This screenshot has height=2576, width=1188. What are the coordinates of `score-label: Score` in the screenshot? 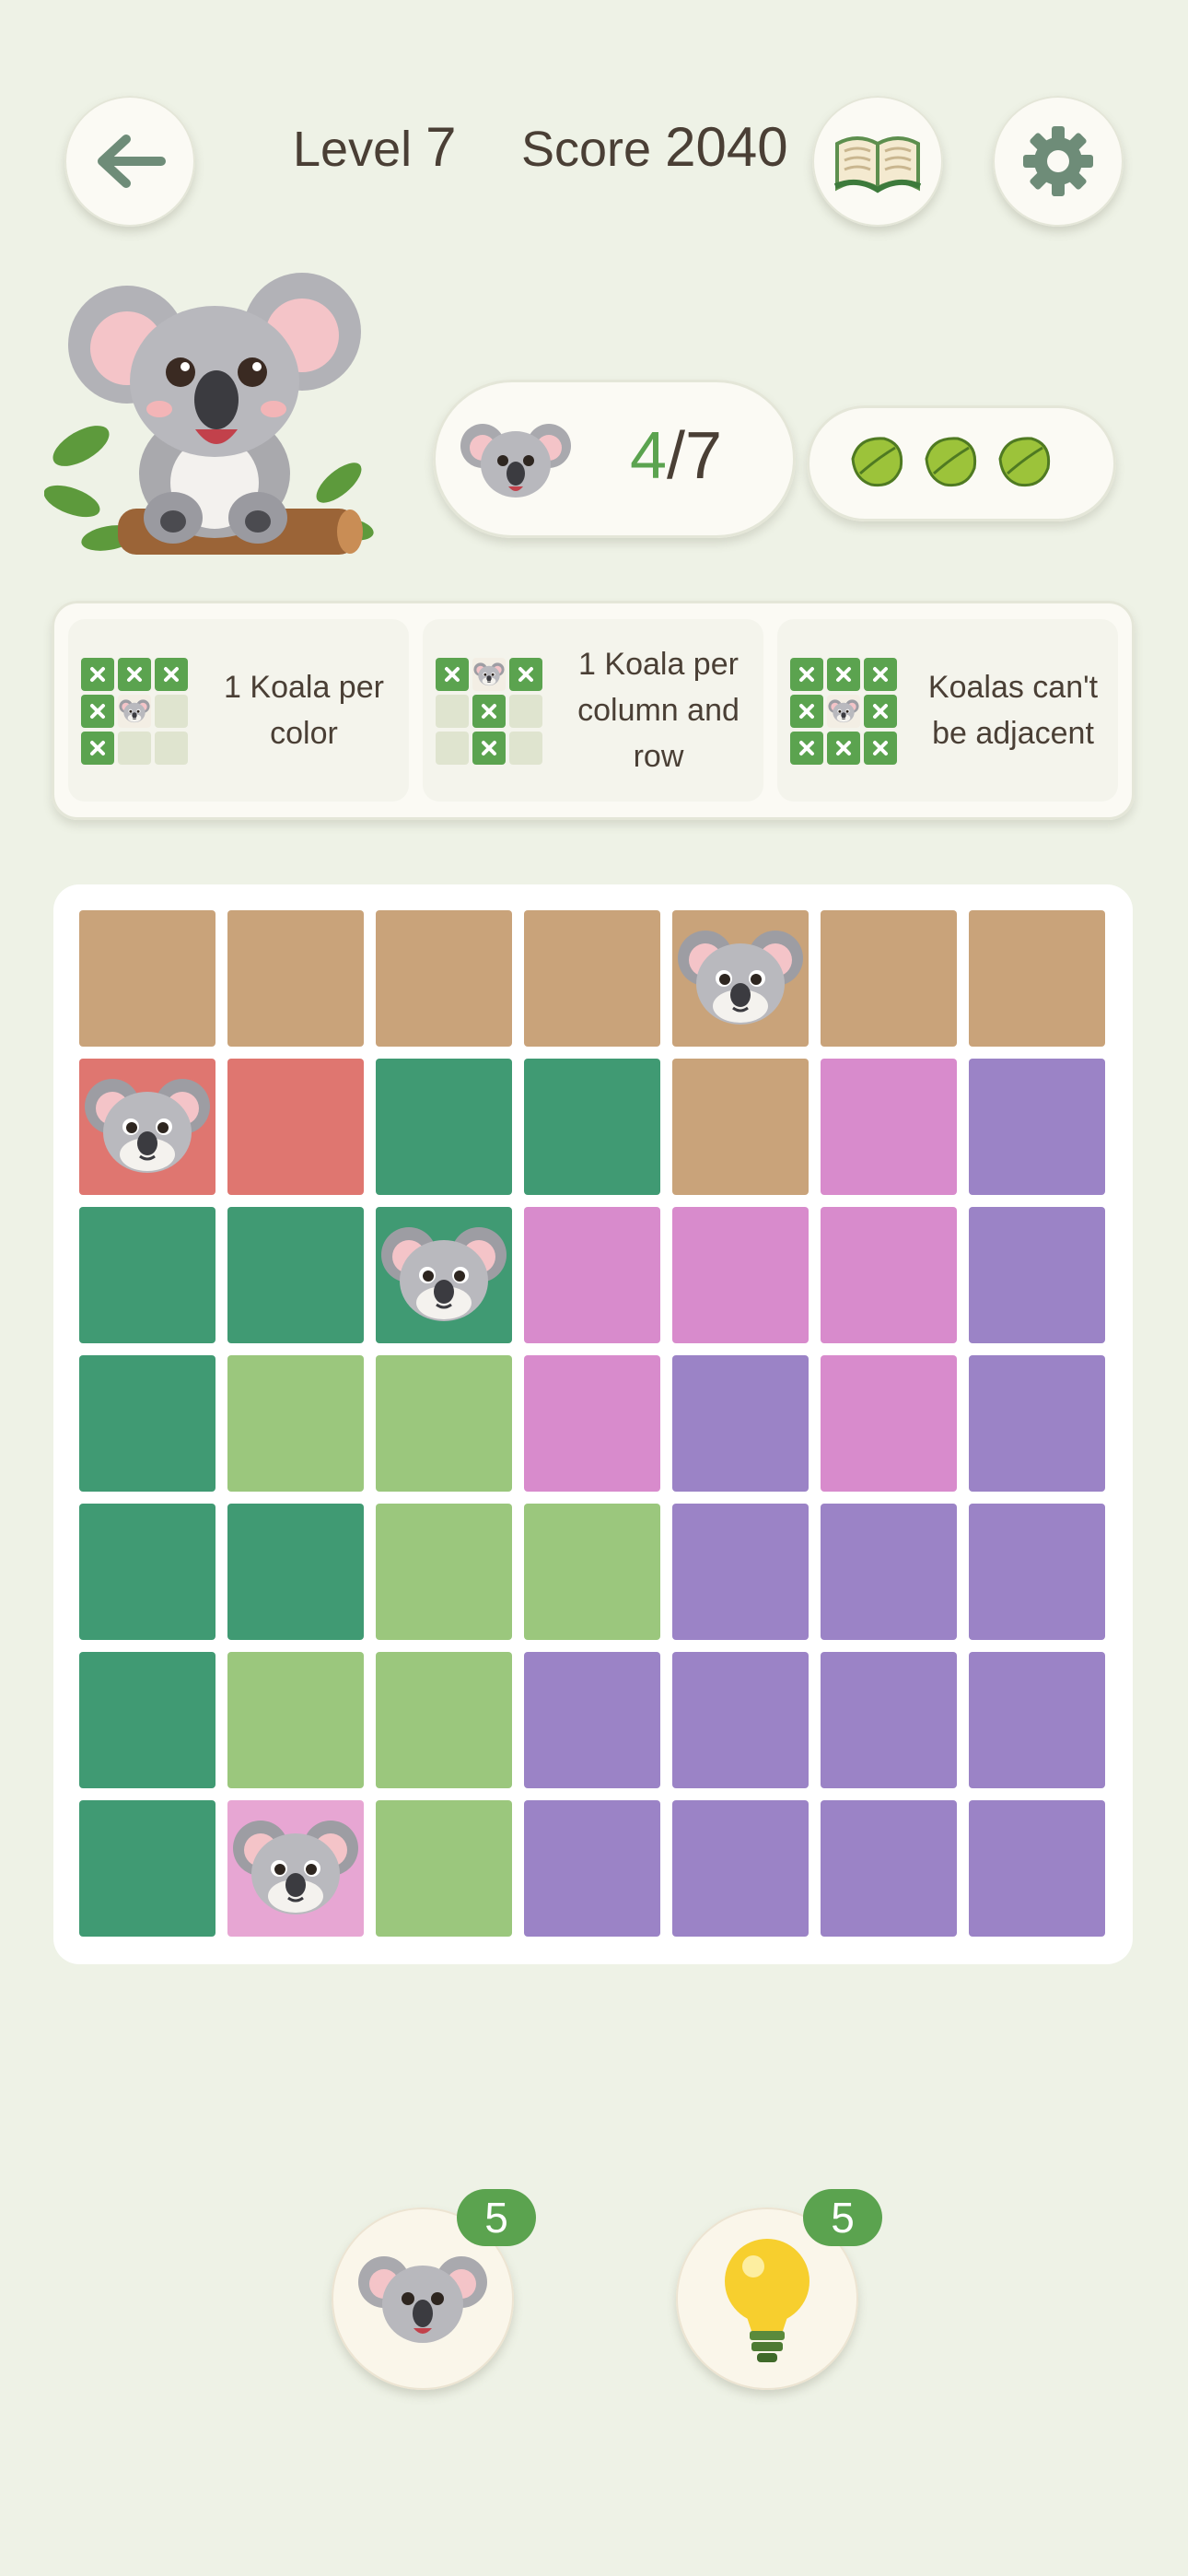 It's located at (586, 149).